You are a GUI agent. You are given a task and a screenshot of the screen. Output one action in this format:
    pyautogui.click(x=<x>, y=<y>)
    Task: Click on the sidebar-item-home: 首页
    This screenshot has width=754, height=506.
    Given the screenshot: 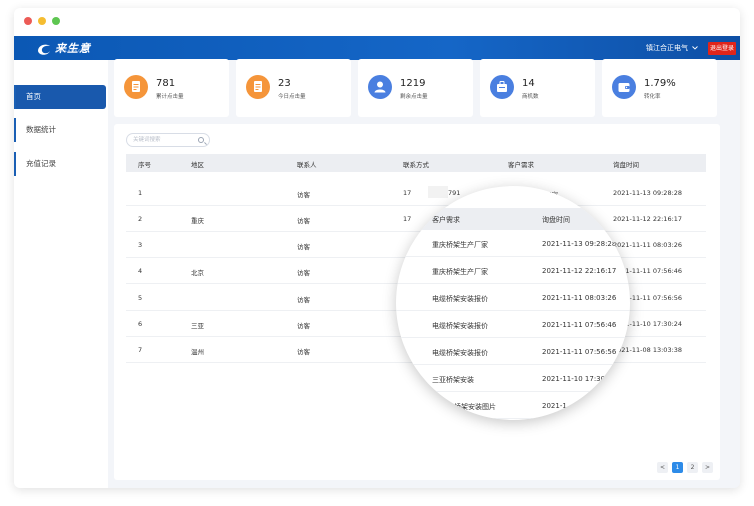 What is the action you would take?
    pyautogui.click(x=60, y=97)
    